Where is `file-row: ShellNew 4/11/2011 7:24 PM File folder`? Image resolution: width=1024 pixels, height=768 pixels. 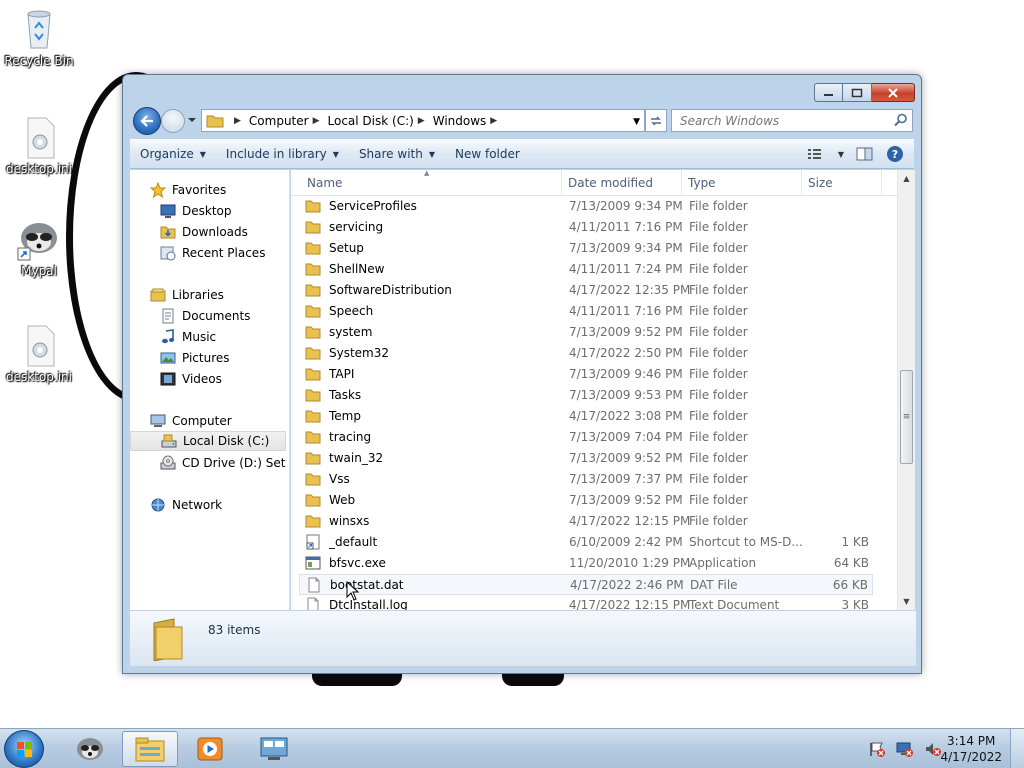 file-row: ShellNew 4/11/2011 7:24 PM File folder is located at coordinates (586, 269).